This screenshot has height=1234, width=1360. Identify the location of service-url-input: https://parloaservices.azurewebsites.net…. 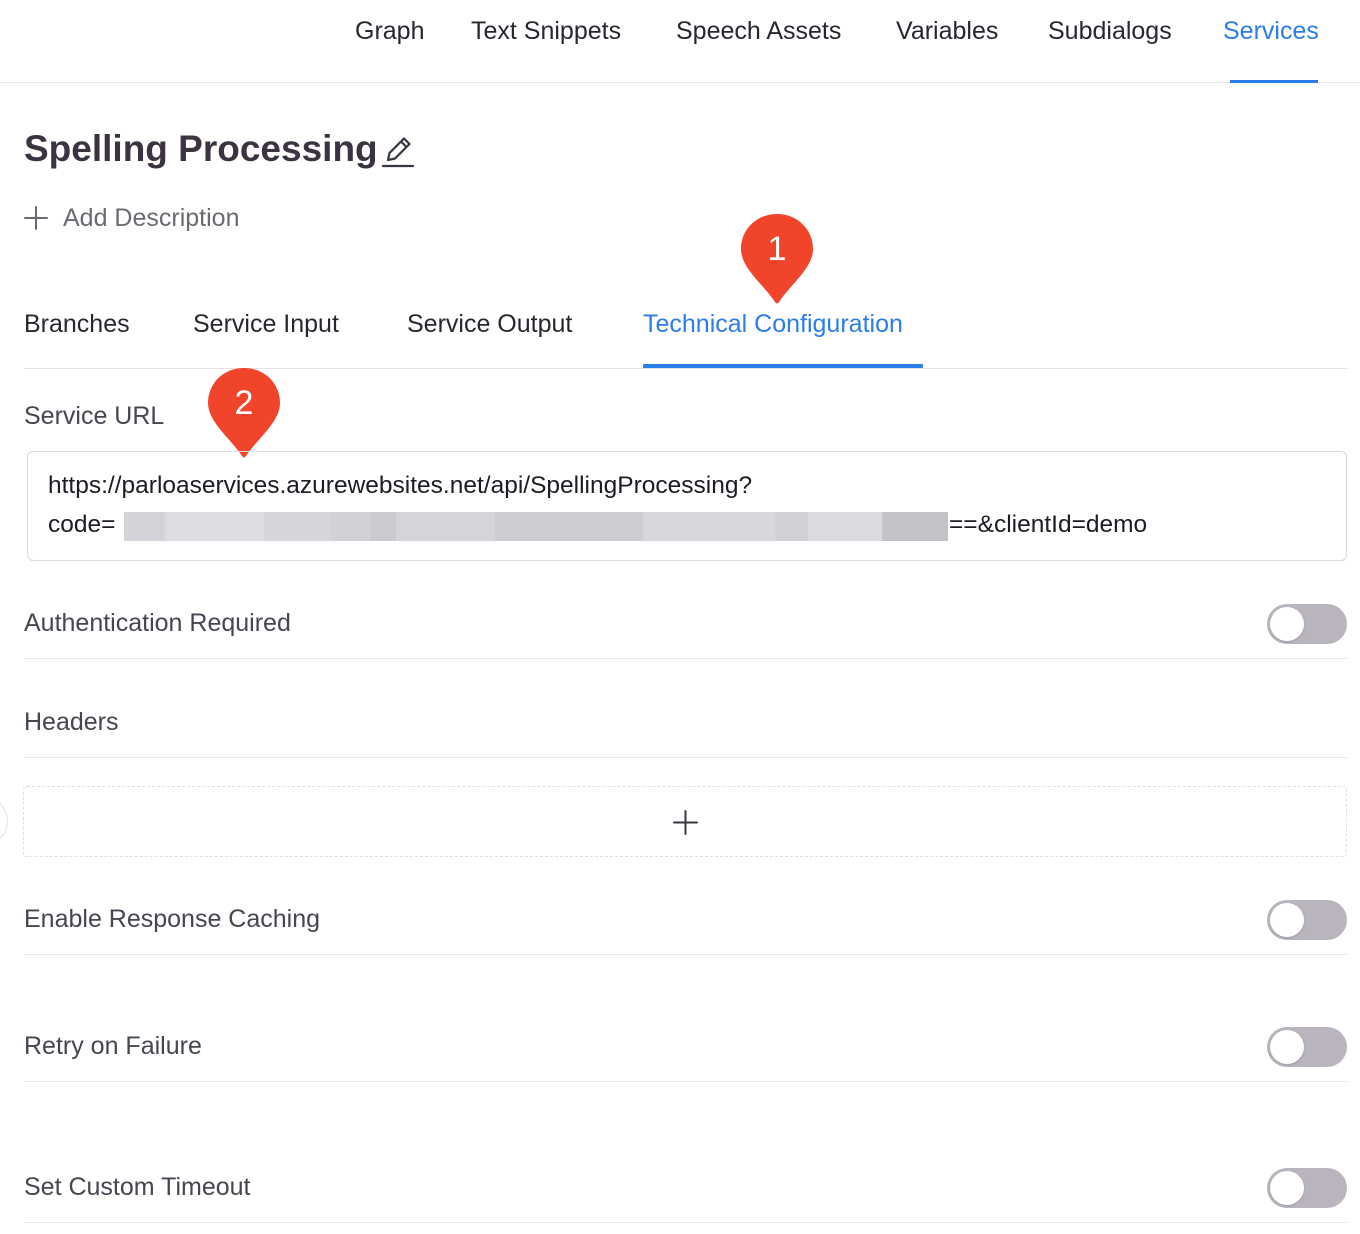
(687, 506).